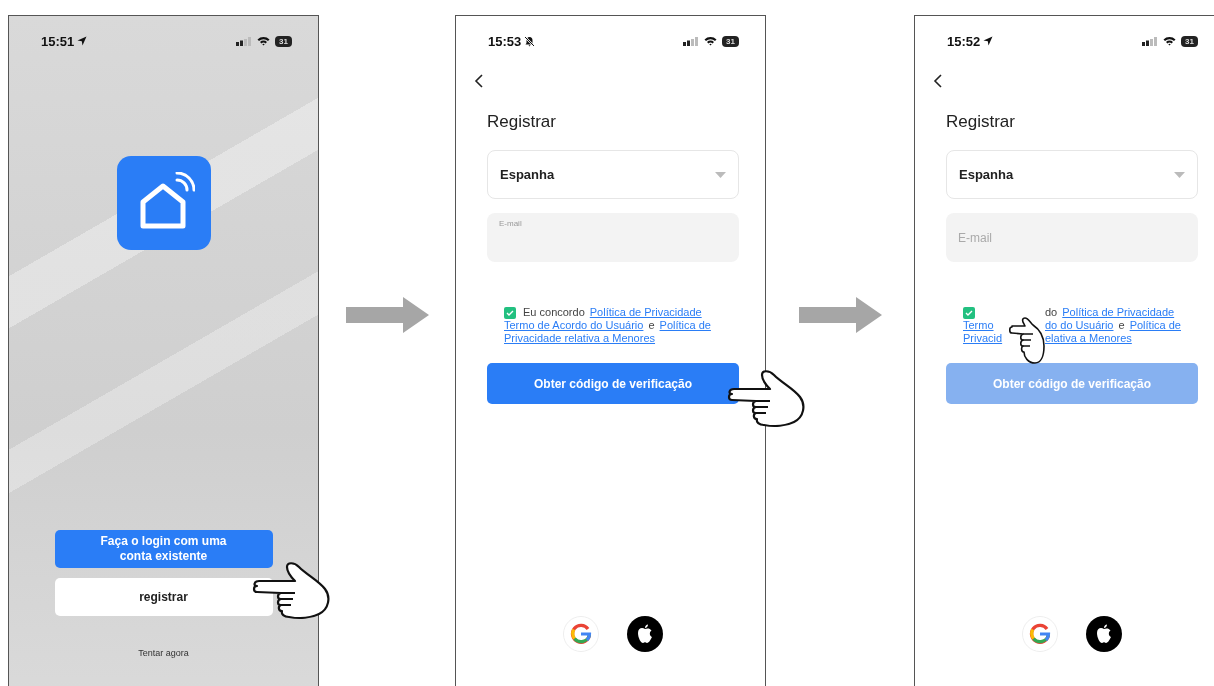 The image size is (1214, 686). Describe the element at coordinates (613, 383) in the screenshot. I see `get-code-button: Obter código de verificação` at that location.